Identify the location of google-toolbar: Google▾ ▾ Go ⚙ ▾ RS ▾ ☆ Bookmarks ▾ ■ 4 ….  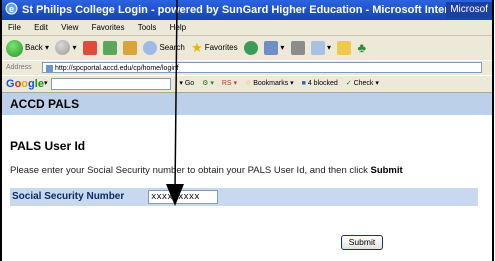
(247, 84).